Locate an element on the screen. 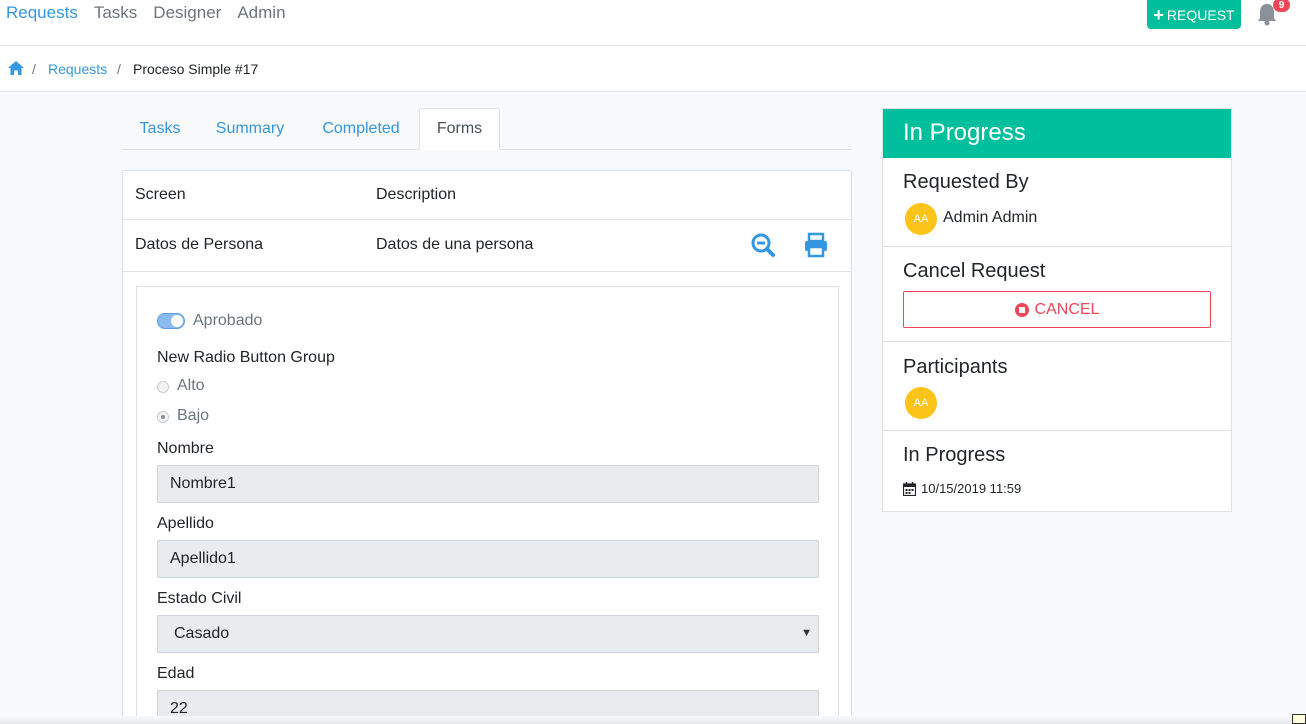 The image size is (1306, 724). zoom-out-icon is located at coordinates (763, 245).